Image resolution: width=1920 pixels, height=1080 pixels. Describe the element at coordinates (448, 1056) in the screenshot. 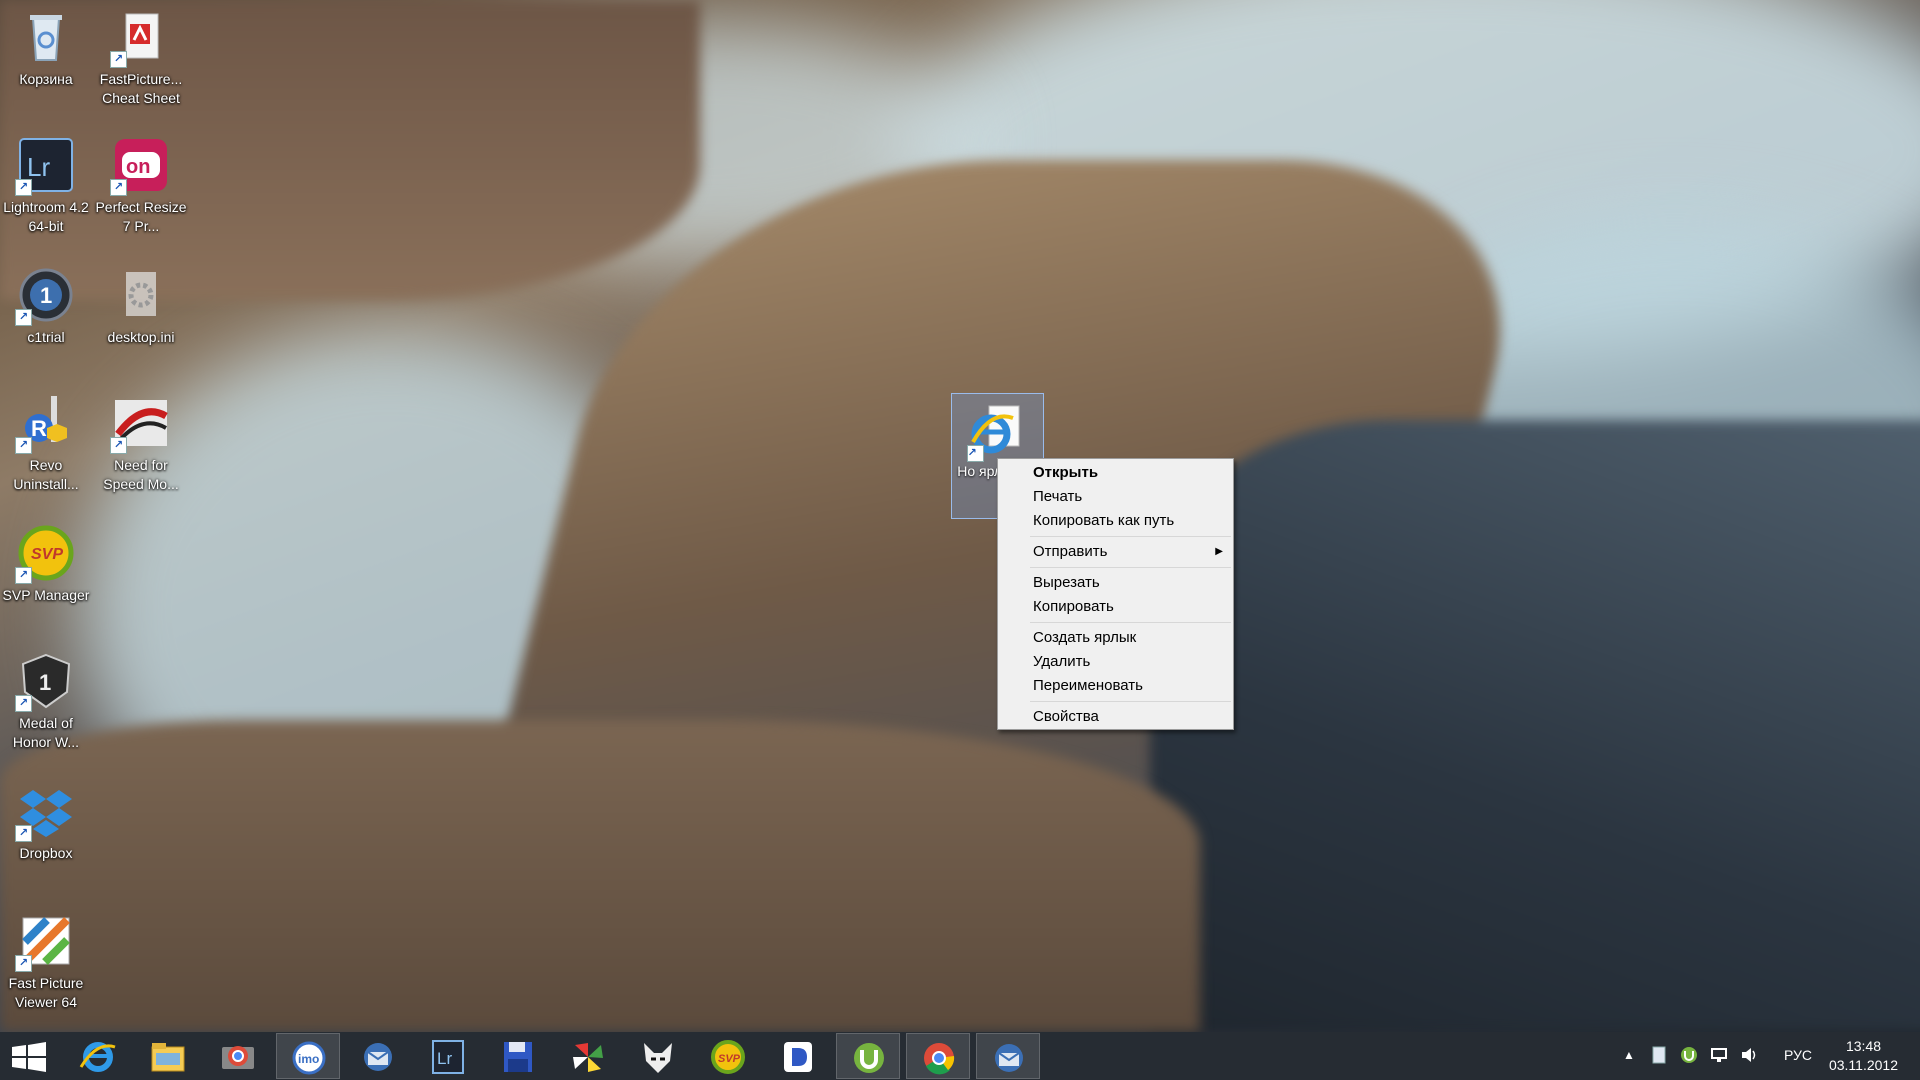

I see `taskbar-app-lightroom: Lr` at that location.